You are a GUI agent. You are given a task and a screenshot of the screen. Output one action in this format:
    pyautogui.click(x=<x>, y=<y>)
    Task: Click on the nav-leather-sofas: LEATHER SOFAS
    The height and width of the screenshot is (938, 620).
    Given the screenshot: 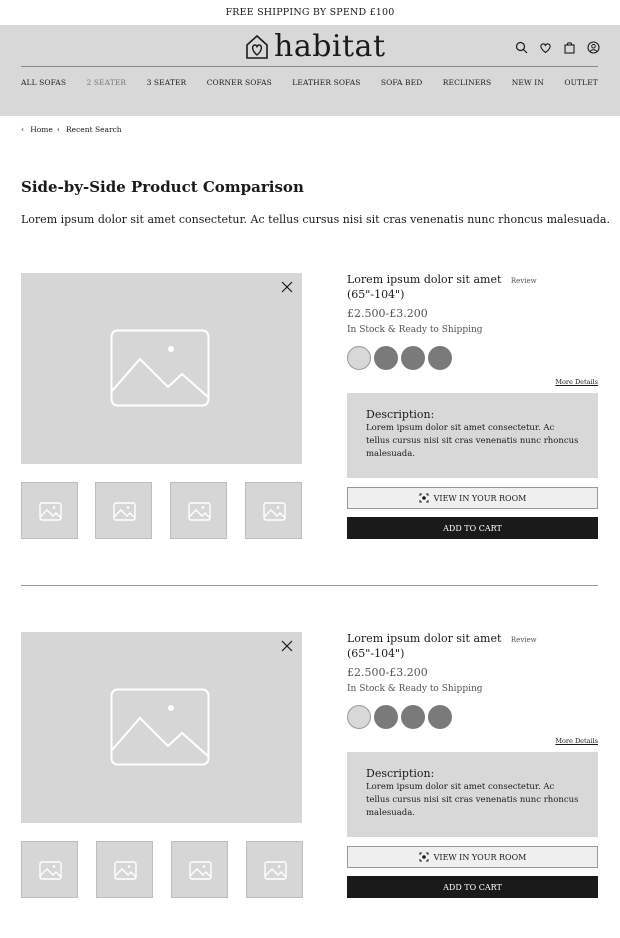 What is the action you would take?
    pyautogui.click(x=326, y=82)
    